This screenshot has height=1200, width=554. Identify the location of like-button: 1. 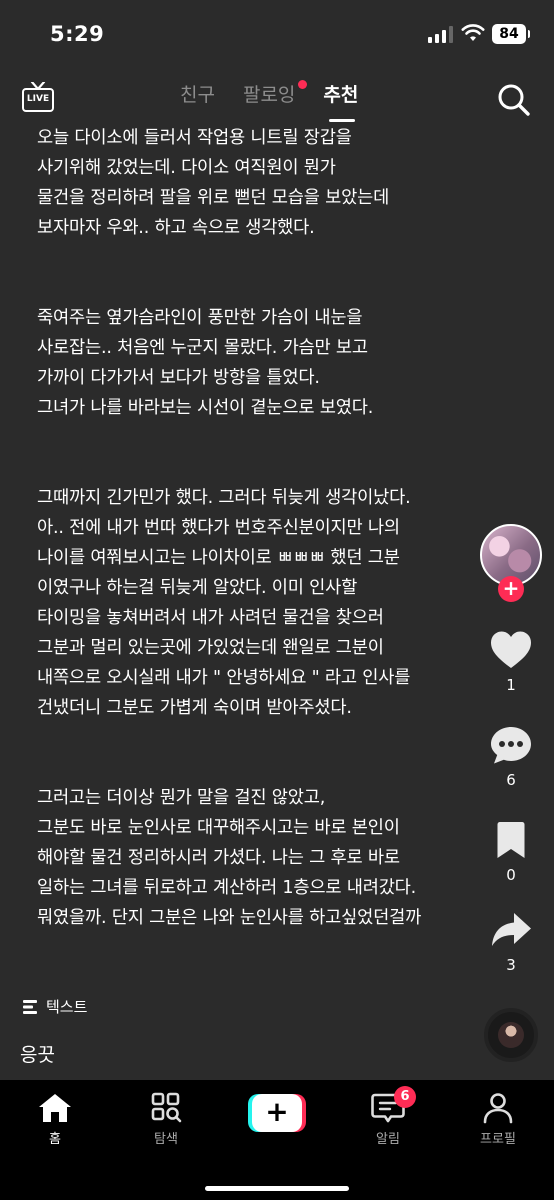
(511, 662).